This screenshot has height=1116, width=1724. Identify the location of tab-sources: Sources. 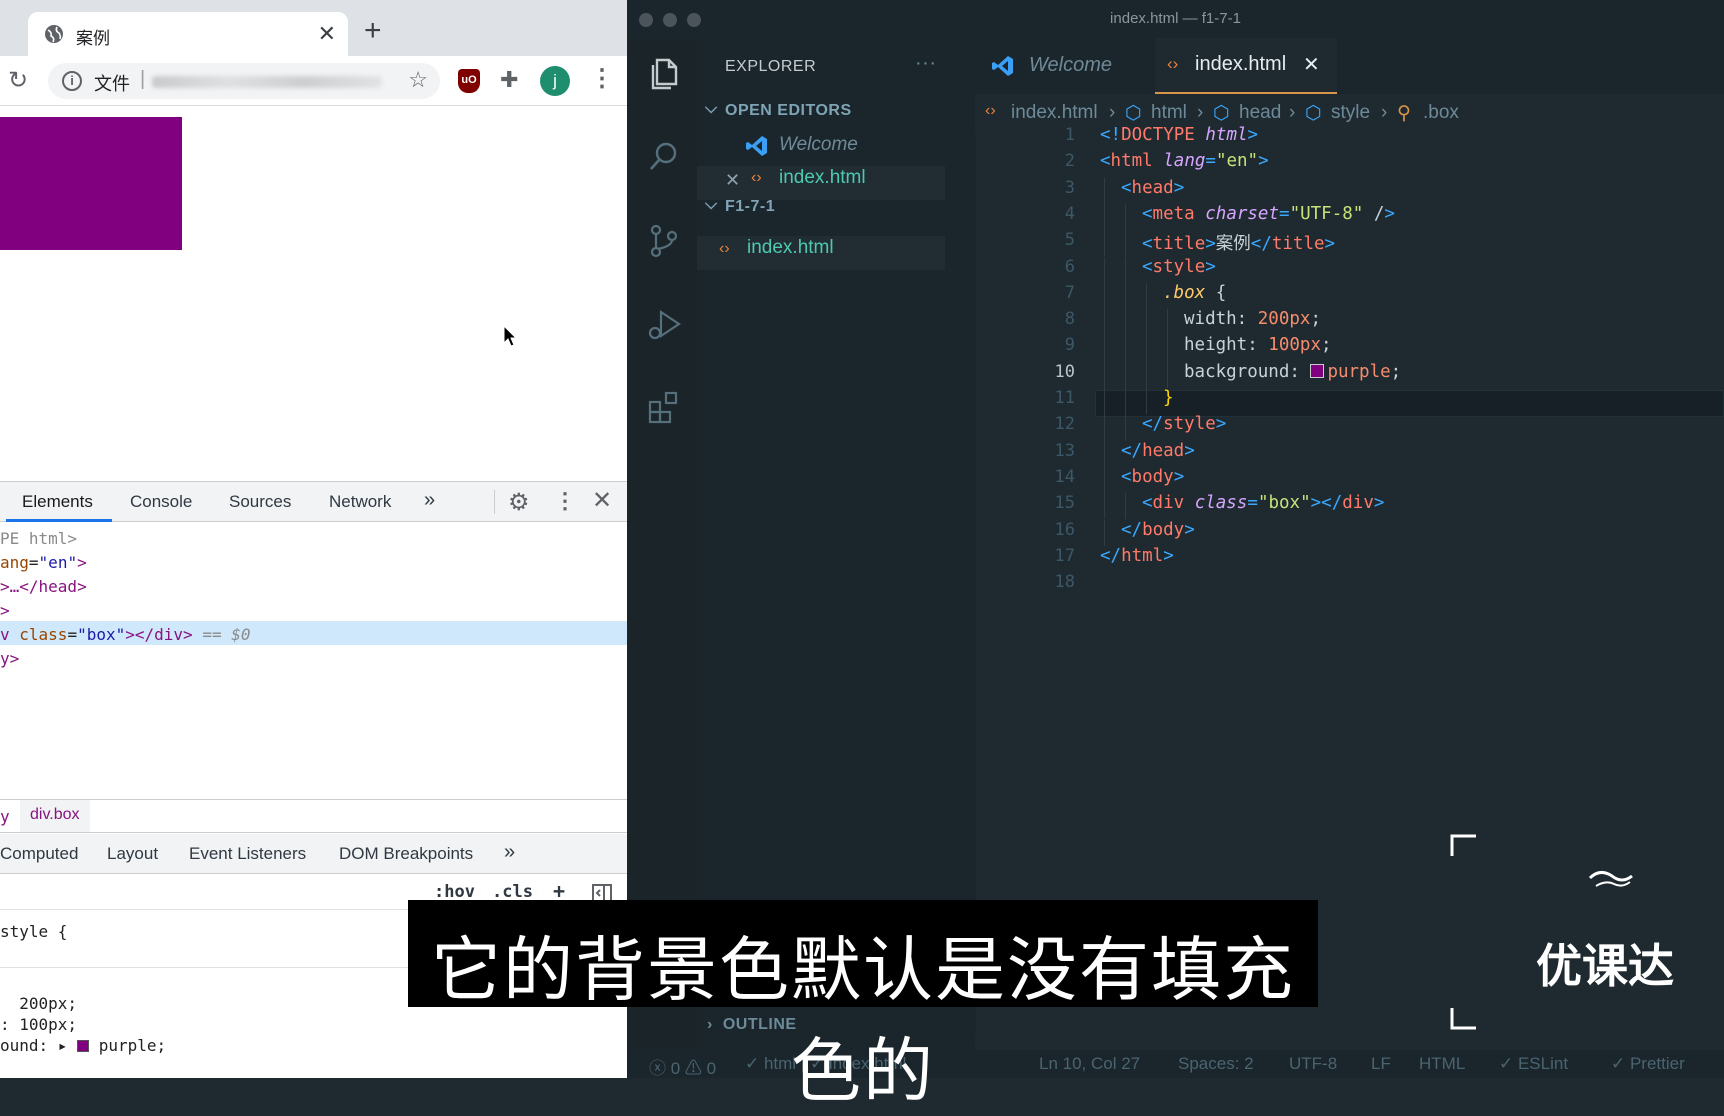
(260, 502).